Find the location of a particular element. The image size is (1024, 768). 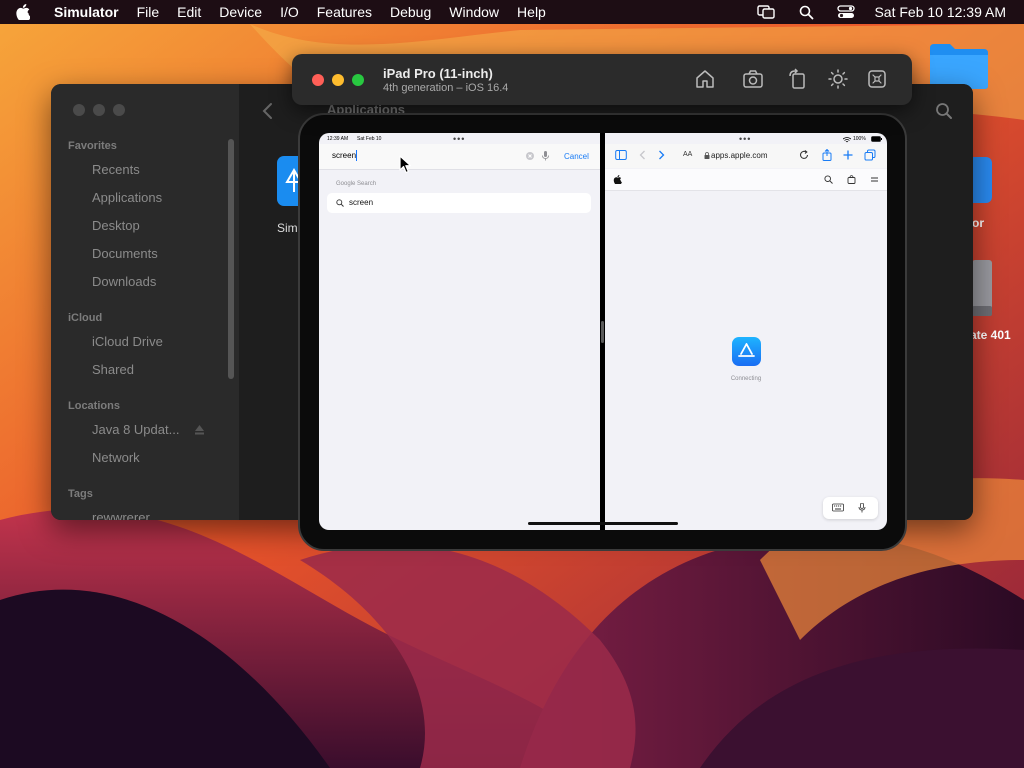

sidebar-scrollbar is located at coordinates (231, 259).